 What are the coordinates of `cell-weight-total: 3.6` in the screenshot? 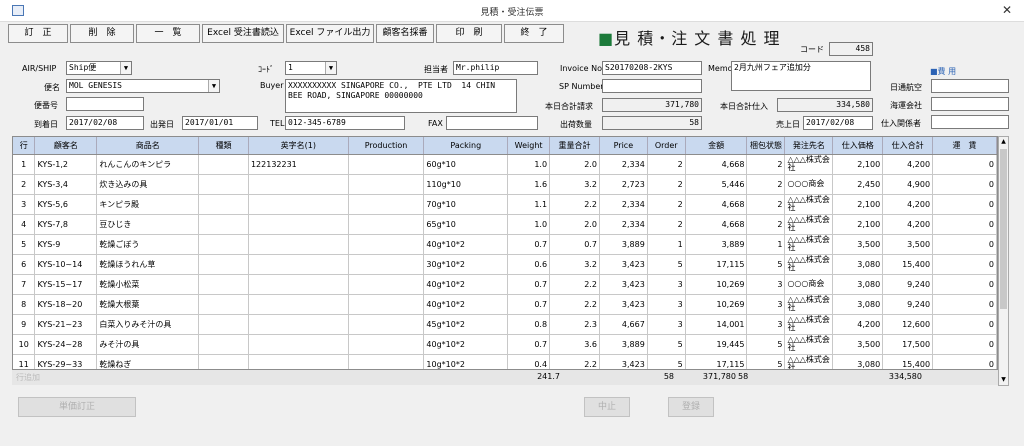 It's located at (574, 344).